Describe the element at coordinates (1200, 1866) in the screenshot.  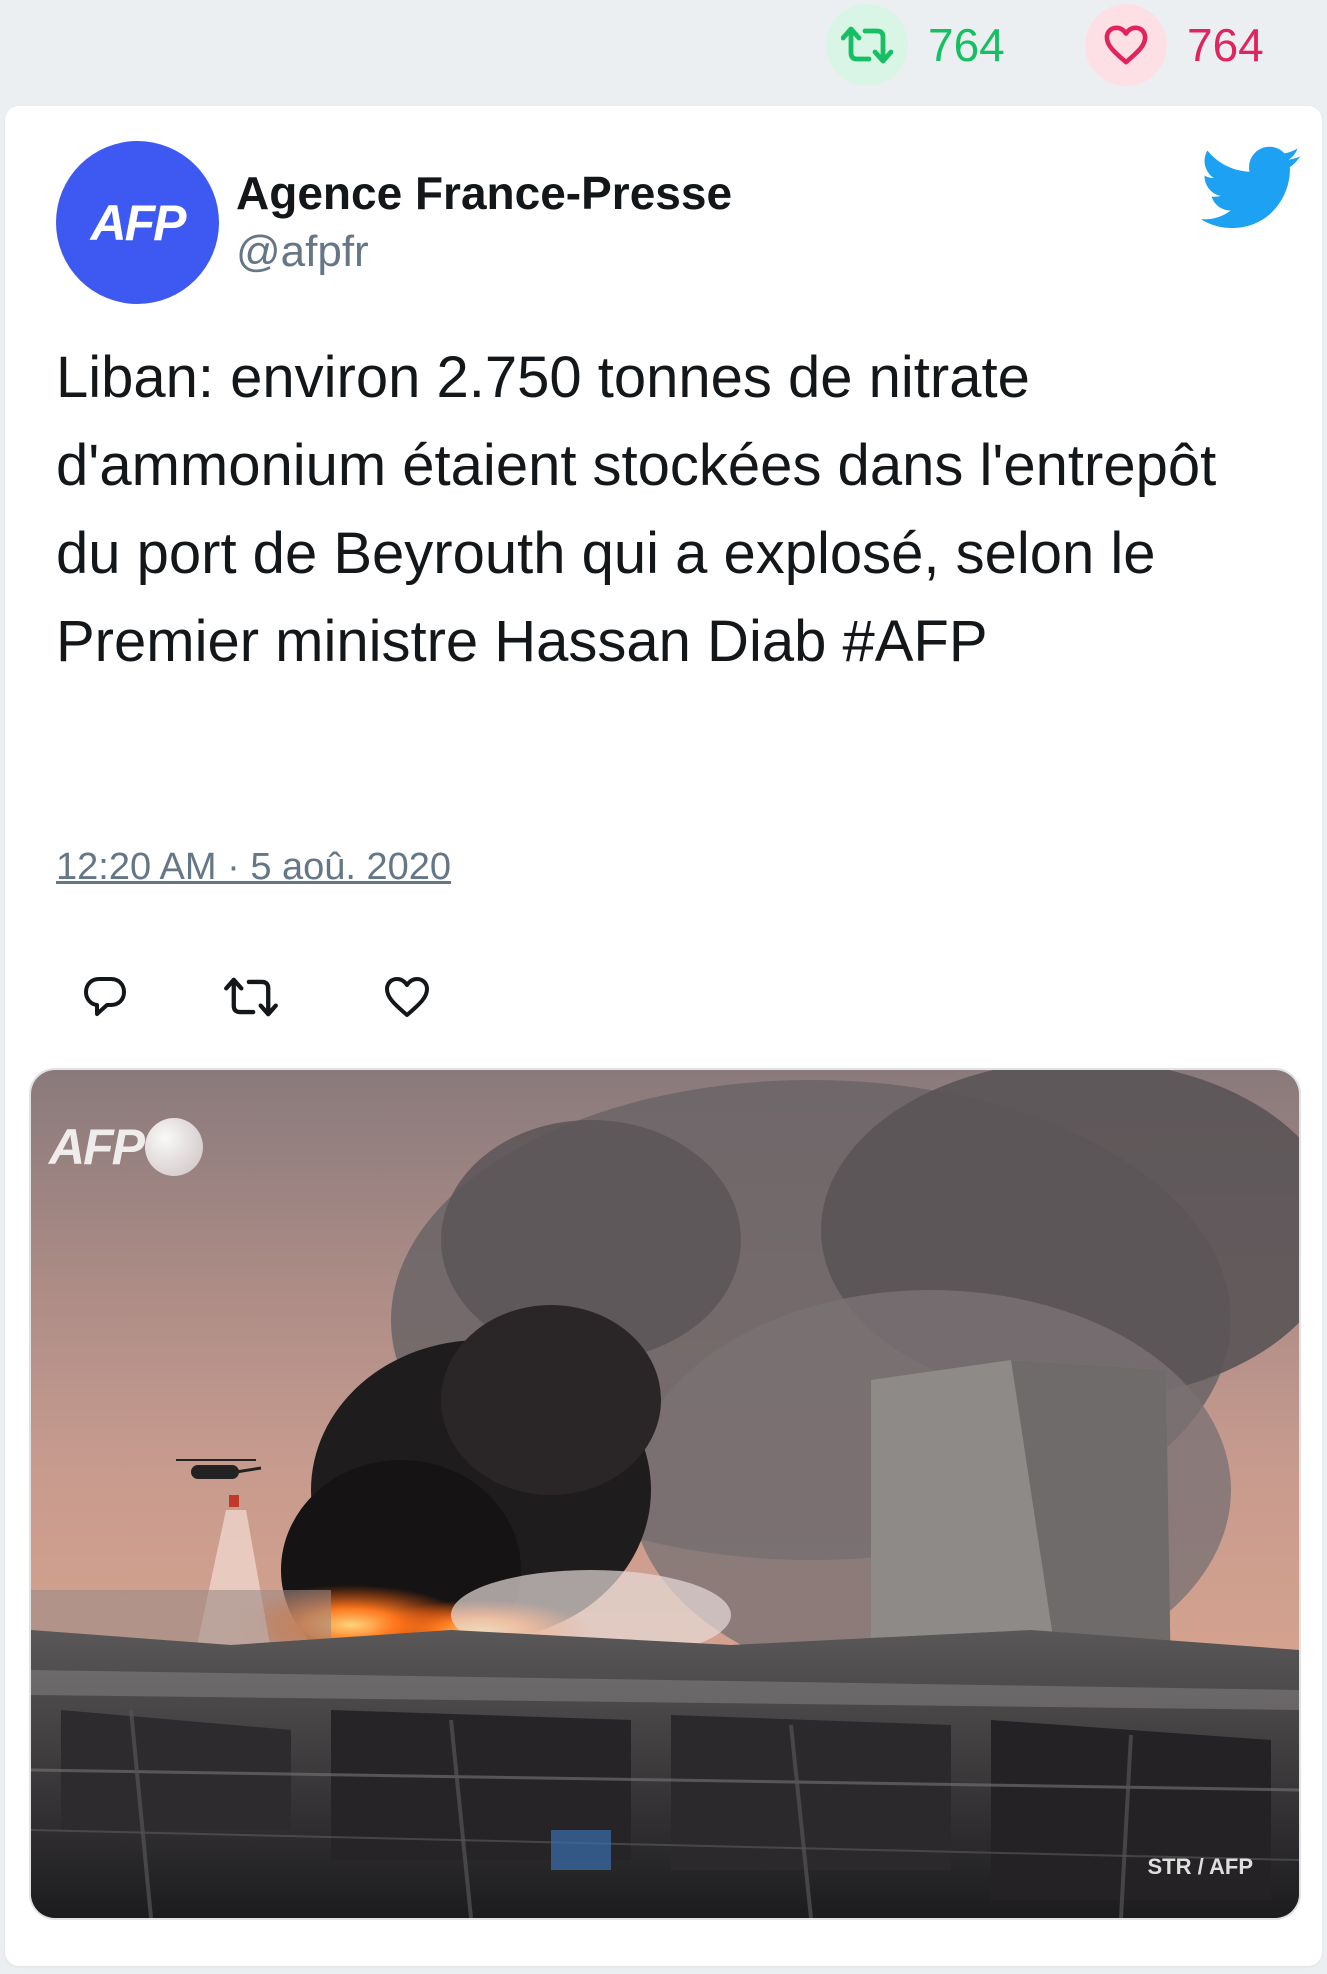
I see `photo-credit: STR / AFP` at that location.